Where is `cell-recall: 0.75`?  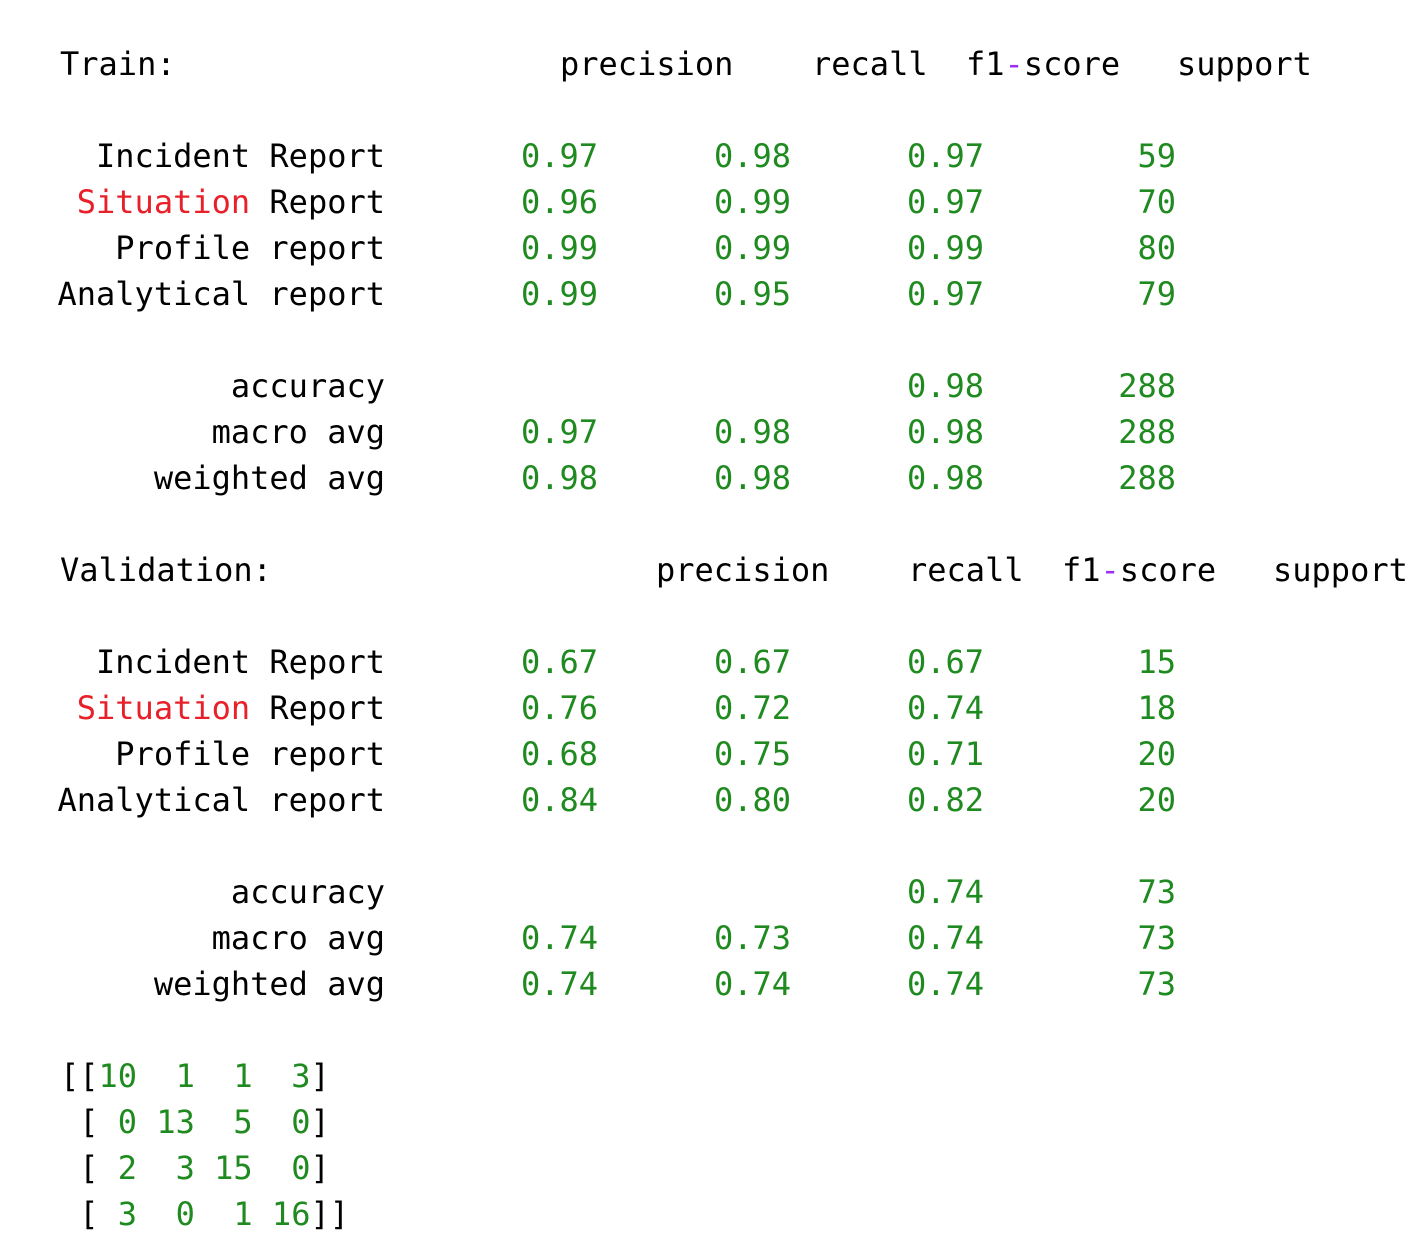
cell-recall: 0.75 is located at coordinates (752, 754).